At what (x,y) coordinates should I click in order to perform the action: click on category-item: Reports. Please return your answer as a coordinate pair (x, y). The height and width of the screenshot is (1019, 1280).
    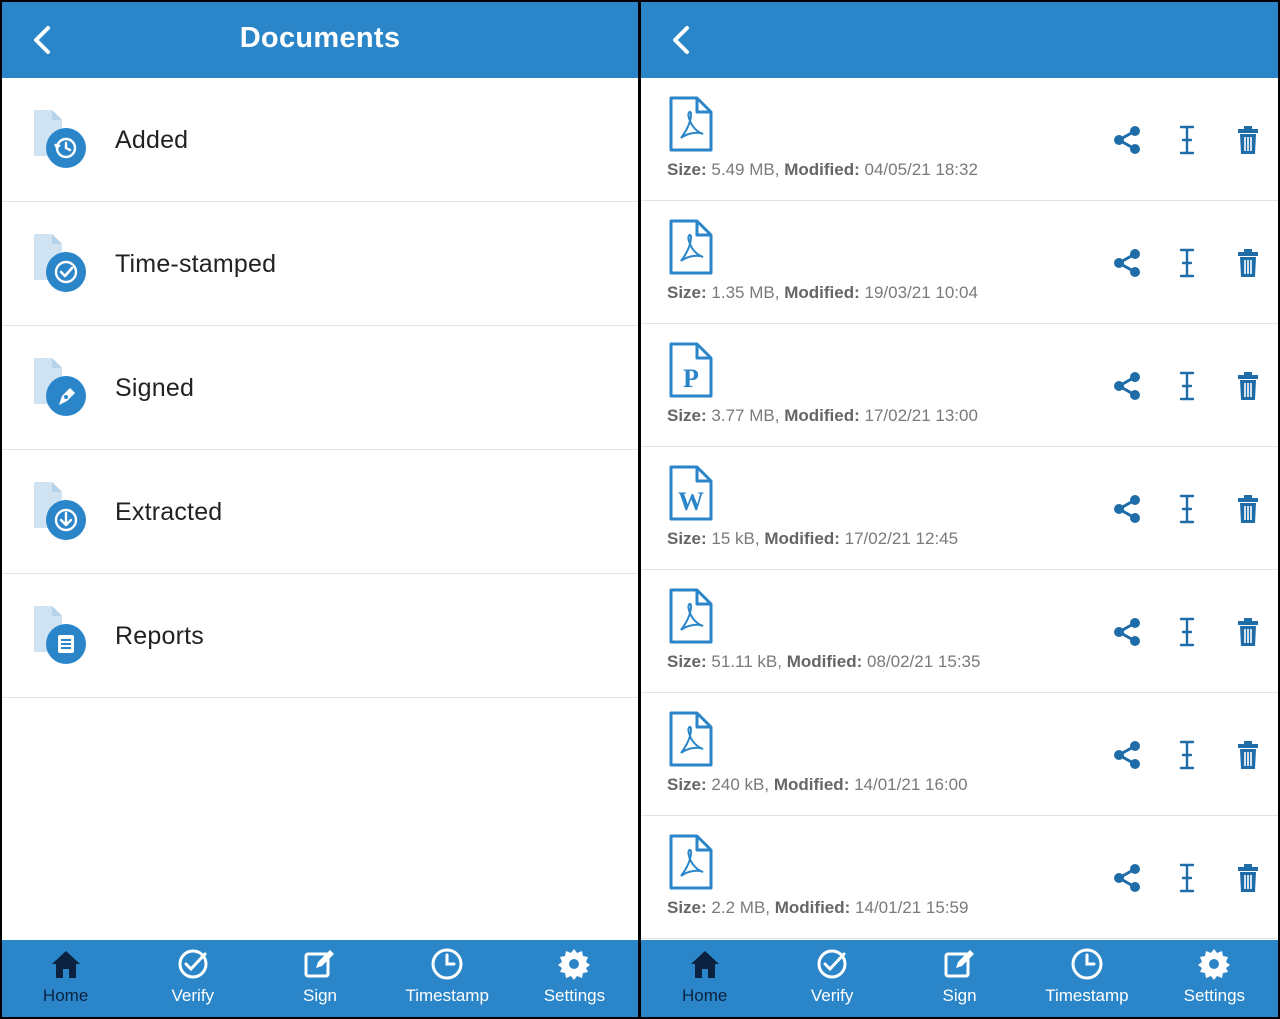
    Looking at the image, I should click on (320, 636).